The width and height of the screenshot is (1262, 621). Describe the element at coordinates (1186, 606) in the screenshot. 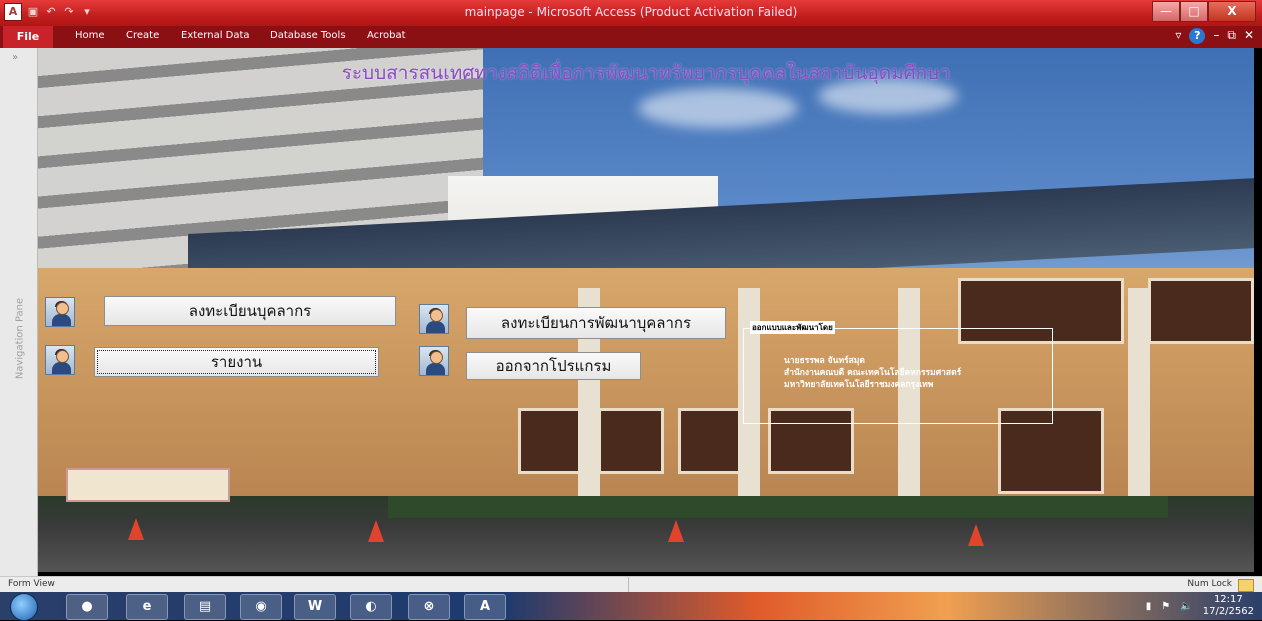

I see `volume-icon: 🔈` at that location.